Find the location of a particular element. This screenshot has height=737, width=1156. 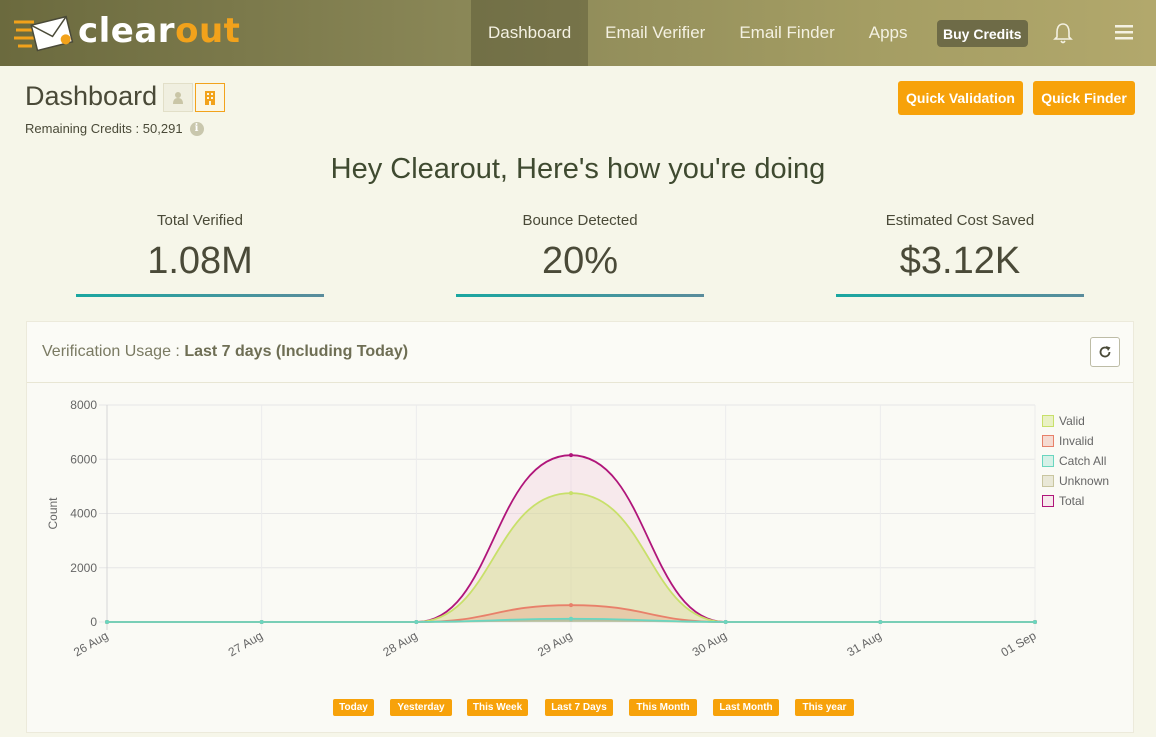

stat-label: Total Verified is located at coordinates (200, 220).